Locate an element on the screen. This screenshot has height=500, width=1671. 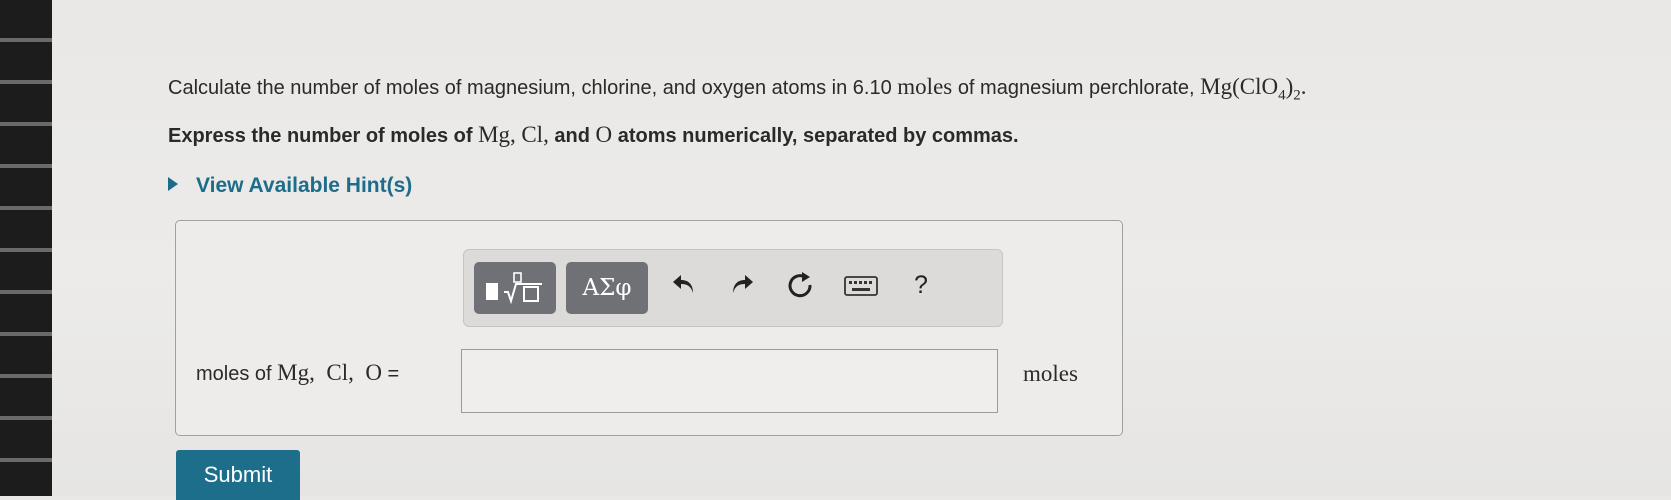
view-hints-toggle: View Available Hint(s) is located at coordinates (290, 186).